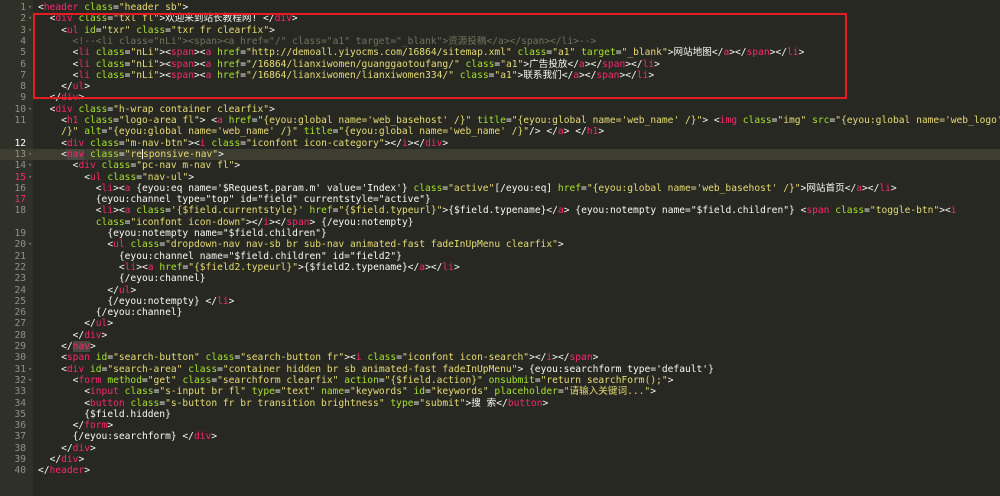  Describe the element at coordinates (500, 346) in the screenshot. I see `code-line: 29 </nav>` at that location.